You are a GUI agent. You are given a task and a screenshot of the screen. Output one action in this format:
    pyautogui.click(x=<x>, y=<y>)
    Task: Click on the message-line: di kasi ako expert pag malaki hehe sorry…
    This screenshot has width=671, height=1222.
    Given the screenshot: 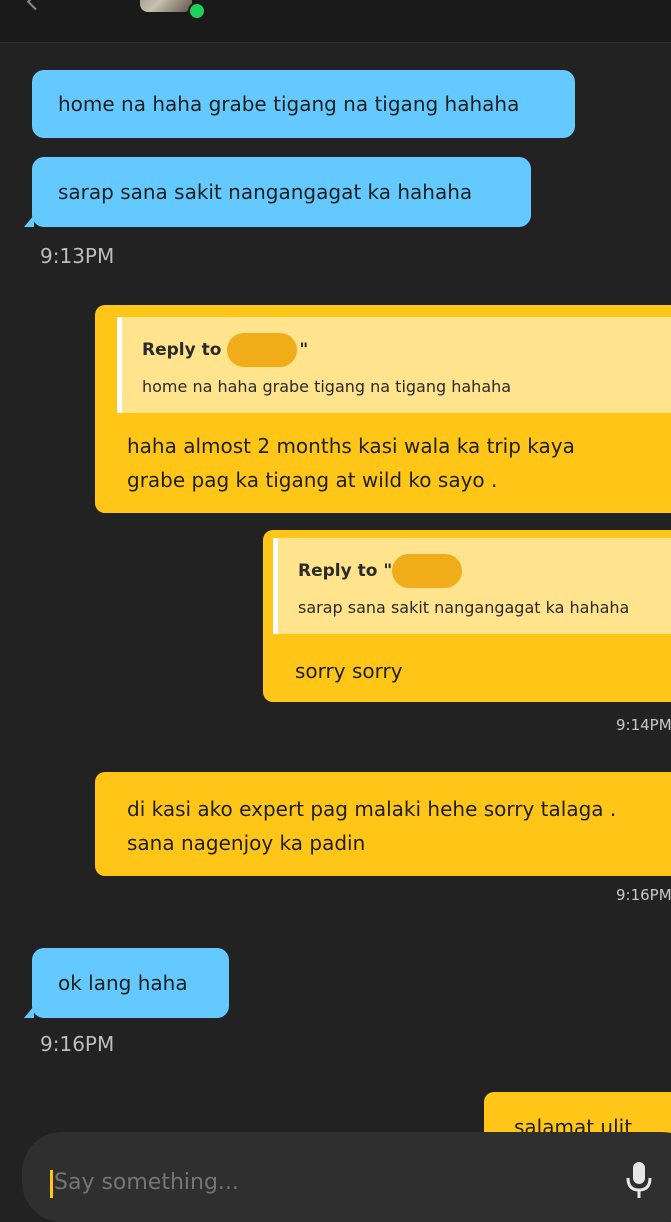 What is the action you would take?
    pyautogui.click(x=372, y=809)
    